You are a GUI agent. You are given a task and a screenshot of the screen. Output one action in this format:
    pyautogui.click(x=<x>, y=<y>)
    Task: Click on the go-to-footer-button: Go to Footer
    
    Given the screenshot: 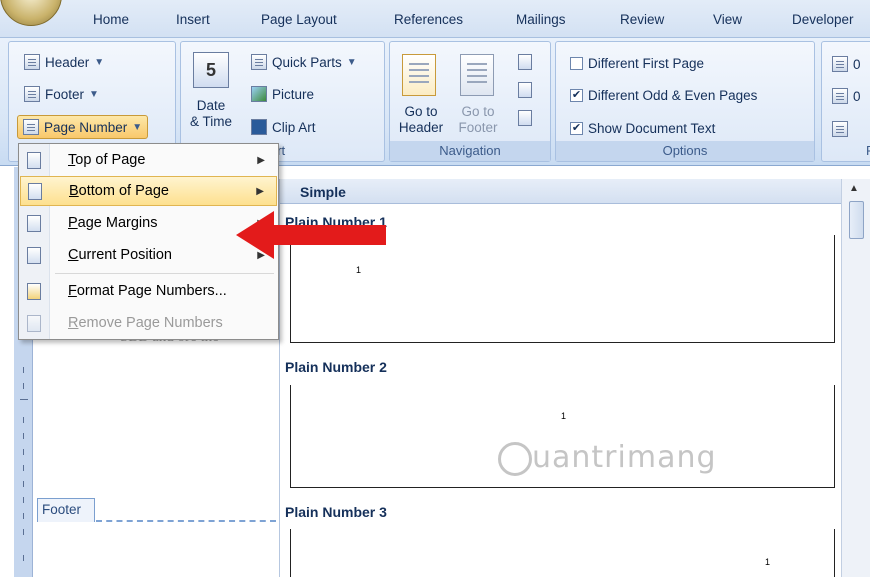 What is the action you would take?
    pyautogui.click(x=478, y=120)
    